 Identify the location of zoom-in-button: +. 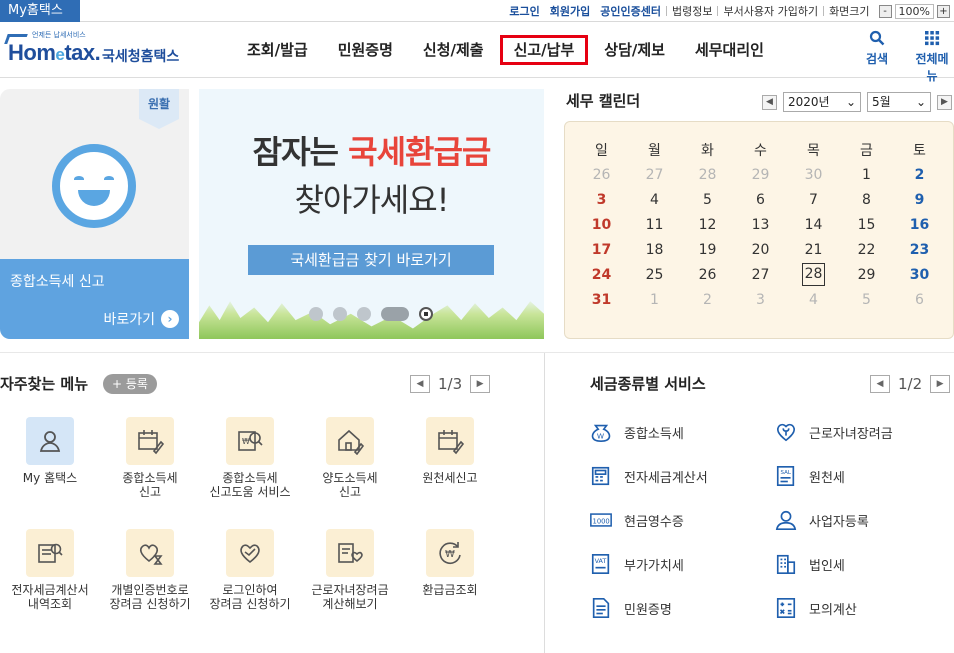
(943, 11).